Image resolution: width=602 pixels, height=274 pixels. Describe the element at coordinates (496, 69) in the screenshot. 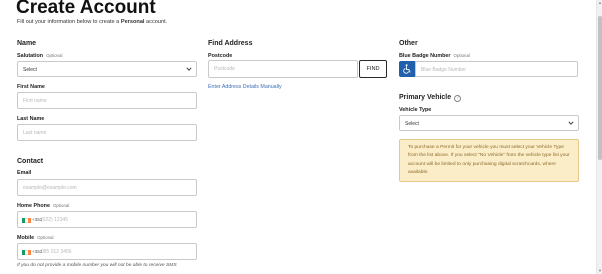

I see `blue-badge-input: Blue Badge Number` at that location.